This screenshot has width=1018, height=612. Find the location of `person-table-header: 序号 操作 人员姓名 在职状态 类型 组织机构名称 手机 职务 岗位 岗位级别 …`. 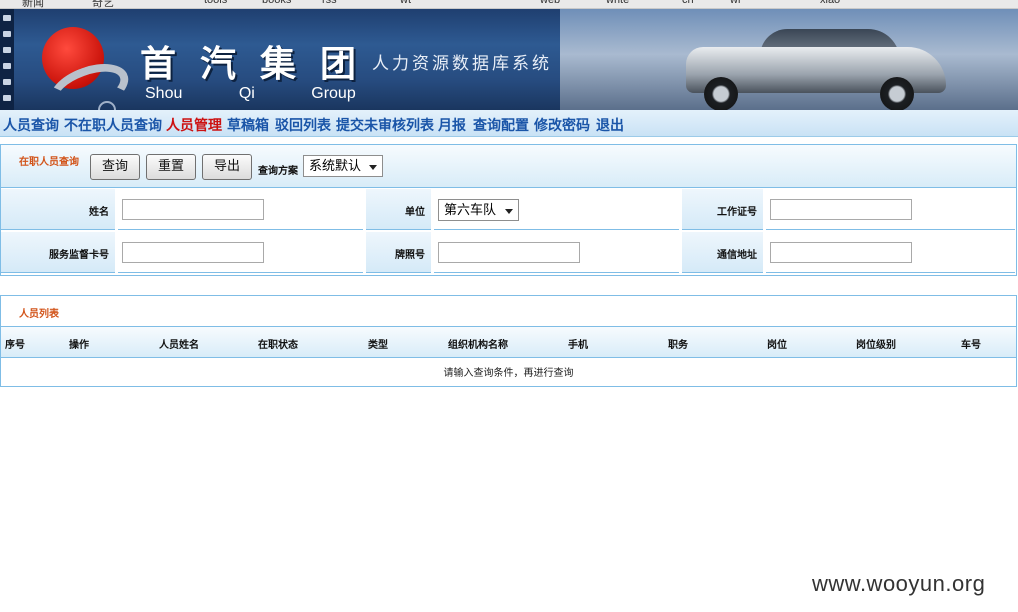

person-table-header: 序号 操作 人员姓名 在职状态 类型 组织机构名称 手机 职务 岗位 岗位级别 … is located at coordinates (508, 342).